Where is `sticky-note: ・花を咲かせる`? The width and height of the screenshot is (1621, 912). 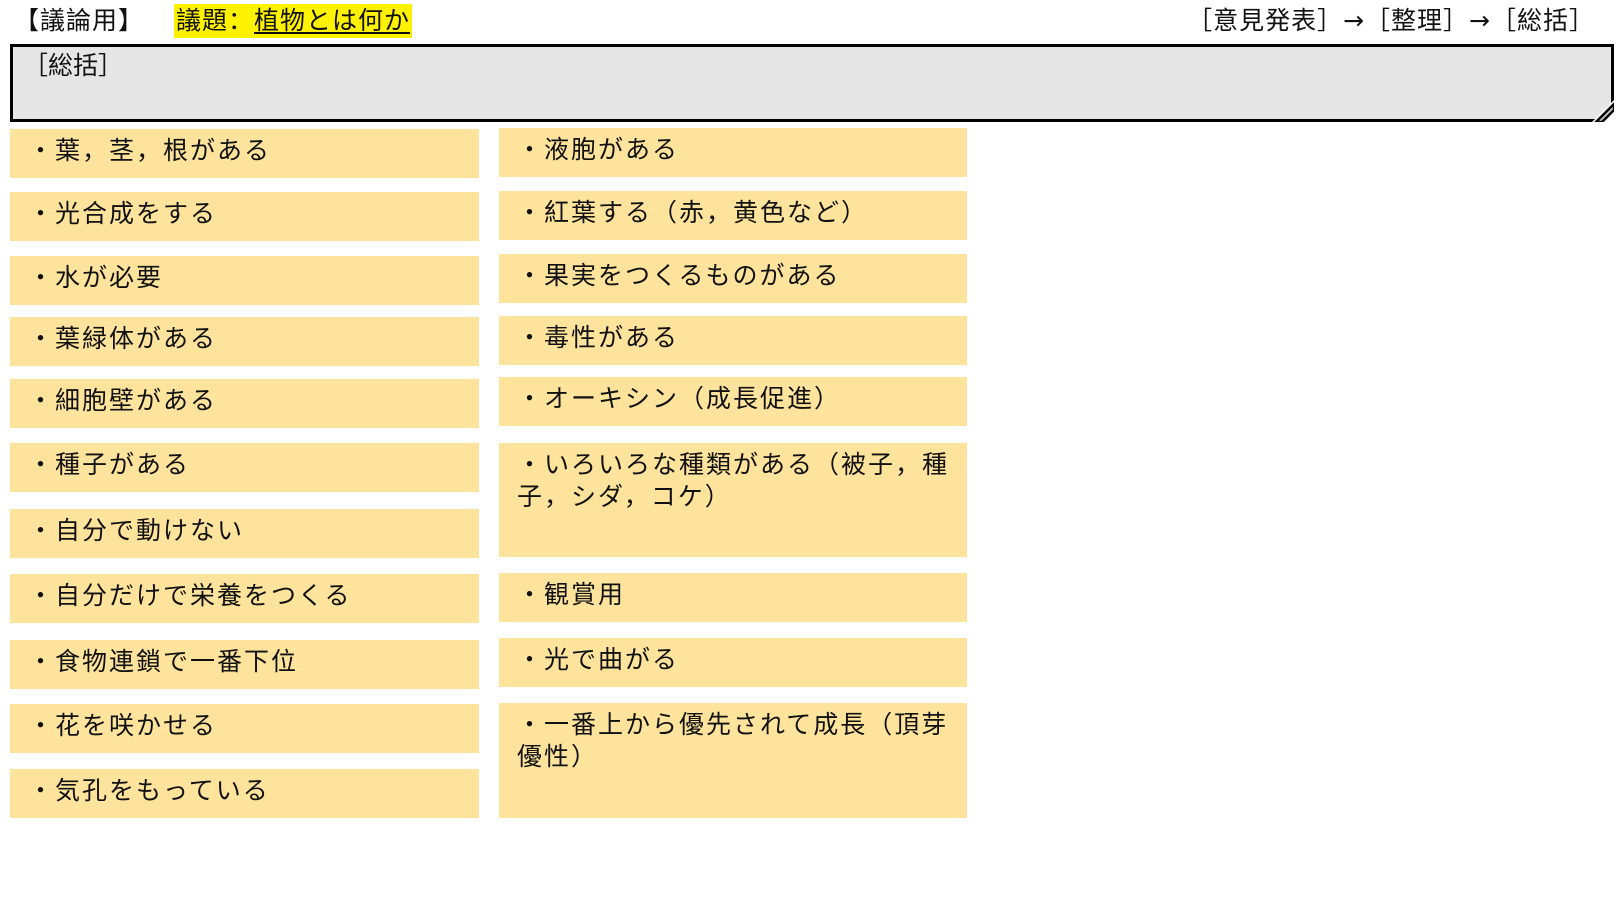 sticky-note: ・花を咲かせる is located at coordinates (244, 728).